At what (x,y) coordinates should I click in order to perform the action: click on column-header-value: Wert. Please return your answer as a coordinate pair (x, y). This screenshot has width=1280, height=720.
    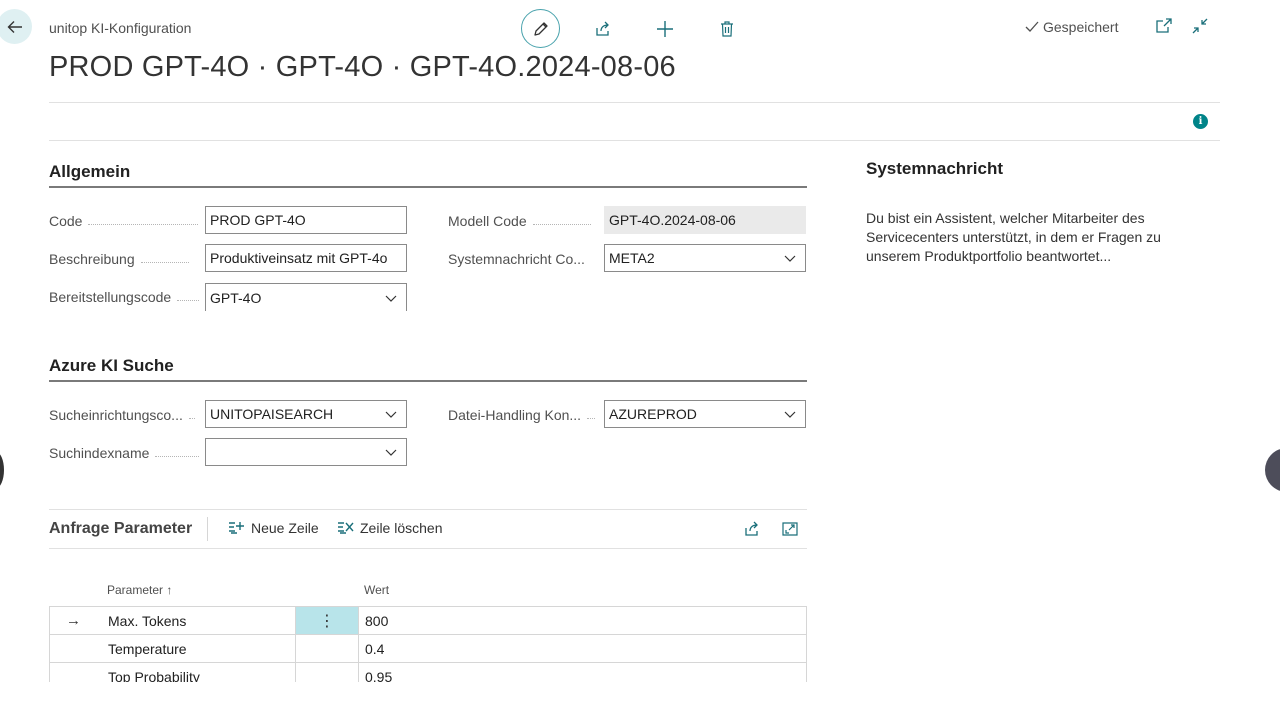
    Looking at the image, I should click on (376, 590).